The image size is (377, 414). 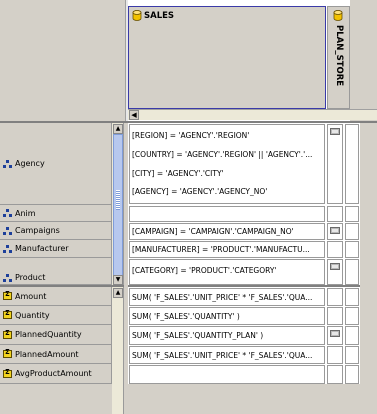 I want to click on scroll-down-arrow-icon: ▼, so click(x=118, y=280).